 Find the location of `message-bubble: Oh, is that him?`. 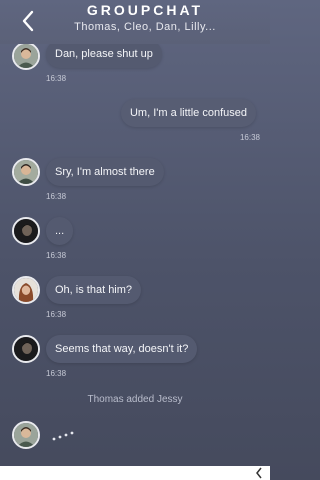

message-bubble: Oh, is that him? is located at coordinates (94, 290).